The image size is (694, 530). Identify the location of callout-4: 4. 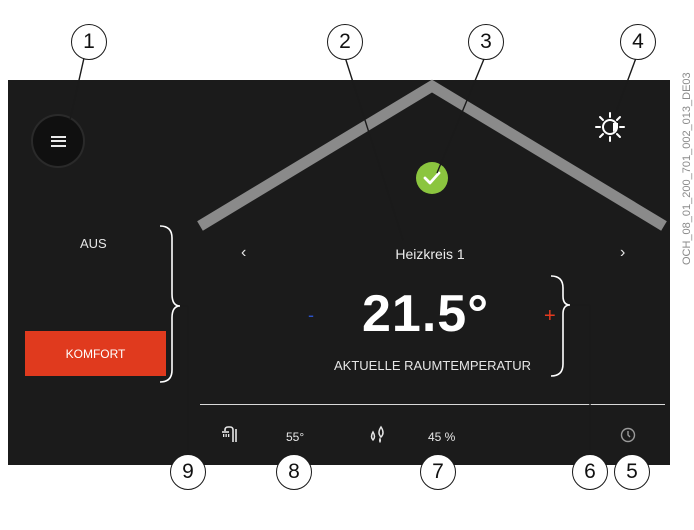
(638, 42).